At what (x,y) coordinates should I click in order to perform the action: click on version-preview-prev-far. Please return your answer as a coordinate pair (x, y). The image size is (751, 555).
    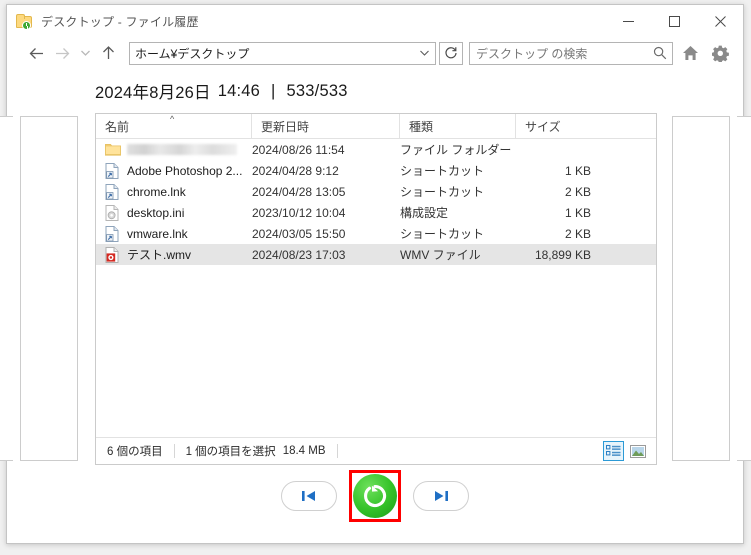
    Looking at the image, I should click on (6, 288).